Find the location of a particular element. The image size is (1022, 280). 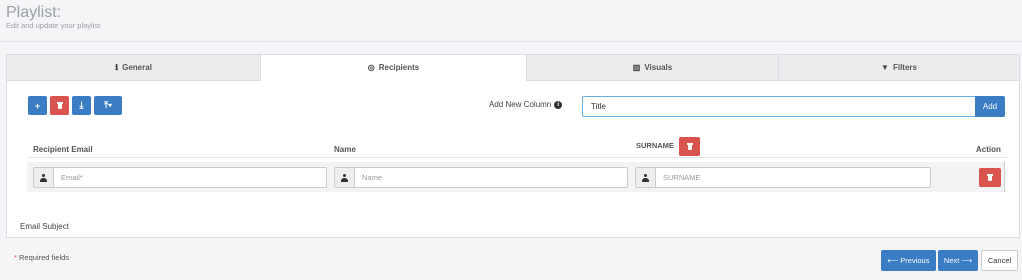

table-divider is located at coordinates (517, 157).